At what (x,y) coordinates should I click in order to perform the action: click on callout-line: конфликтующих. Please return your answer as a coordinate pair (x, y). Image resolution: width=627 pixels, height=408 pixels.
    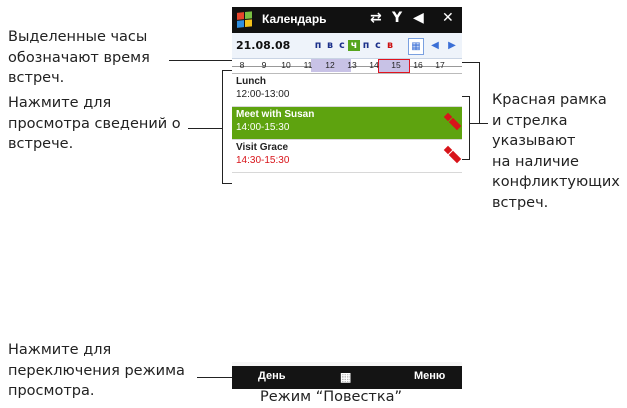
    Looking at the image, I should click on (556, 182).